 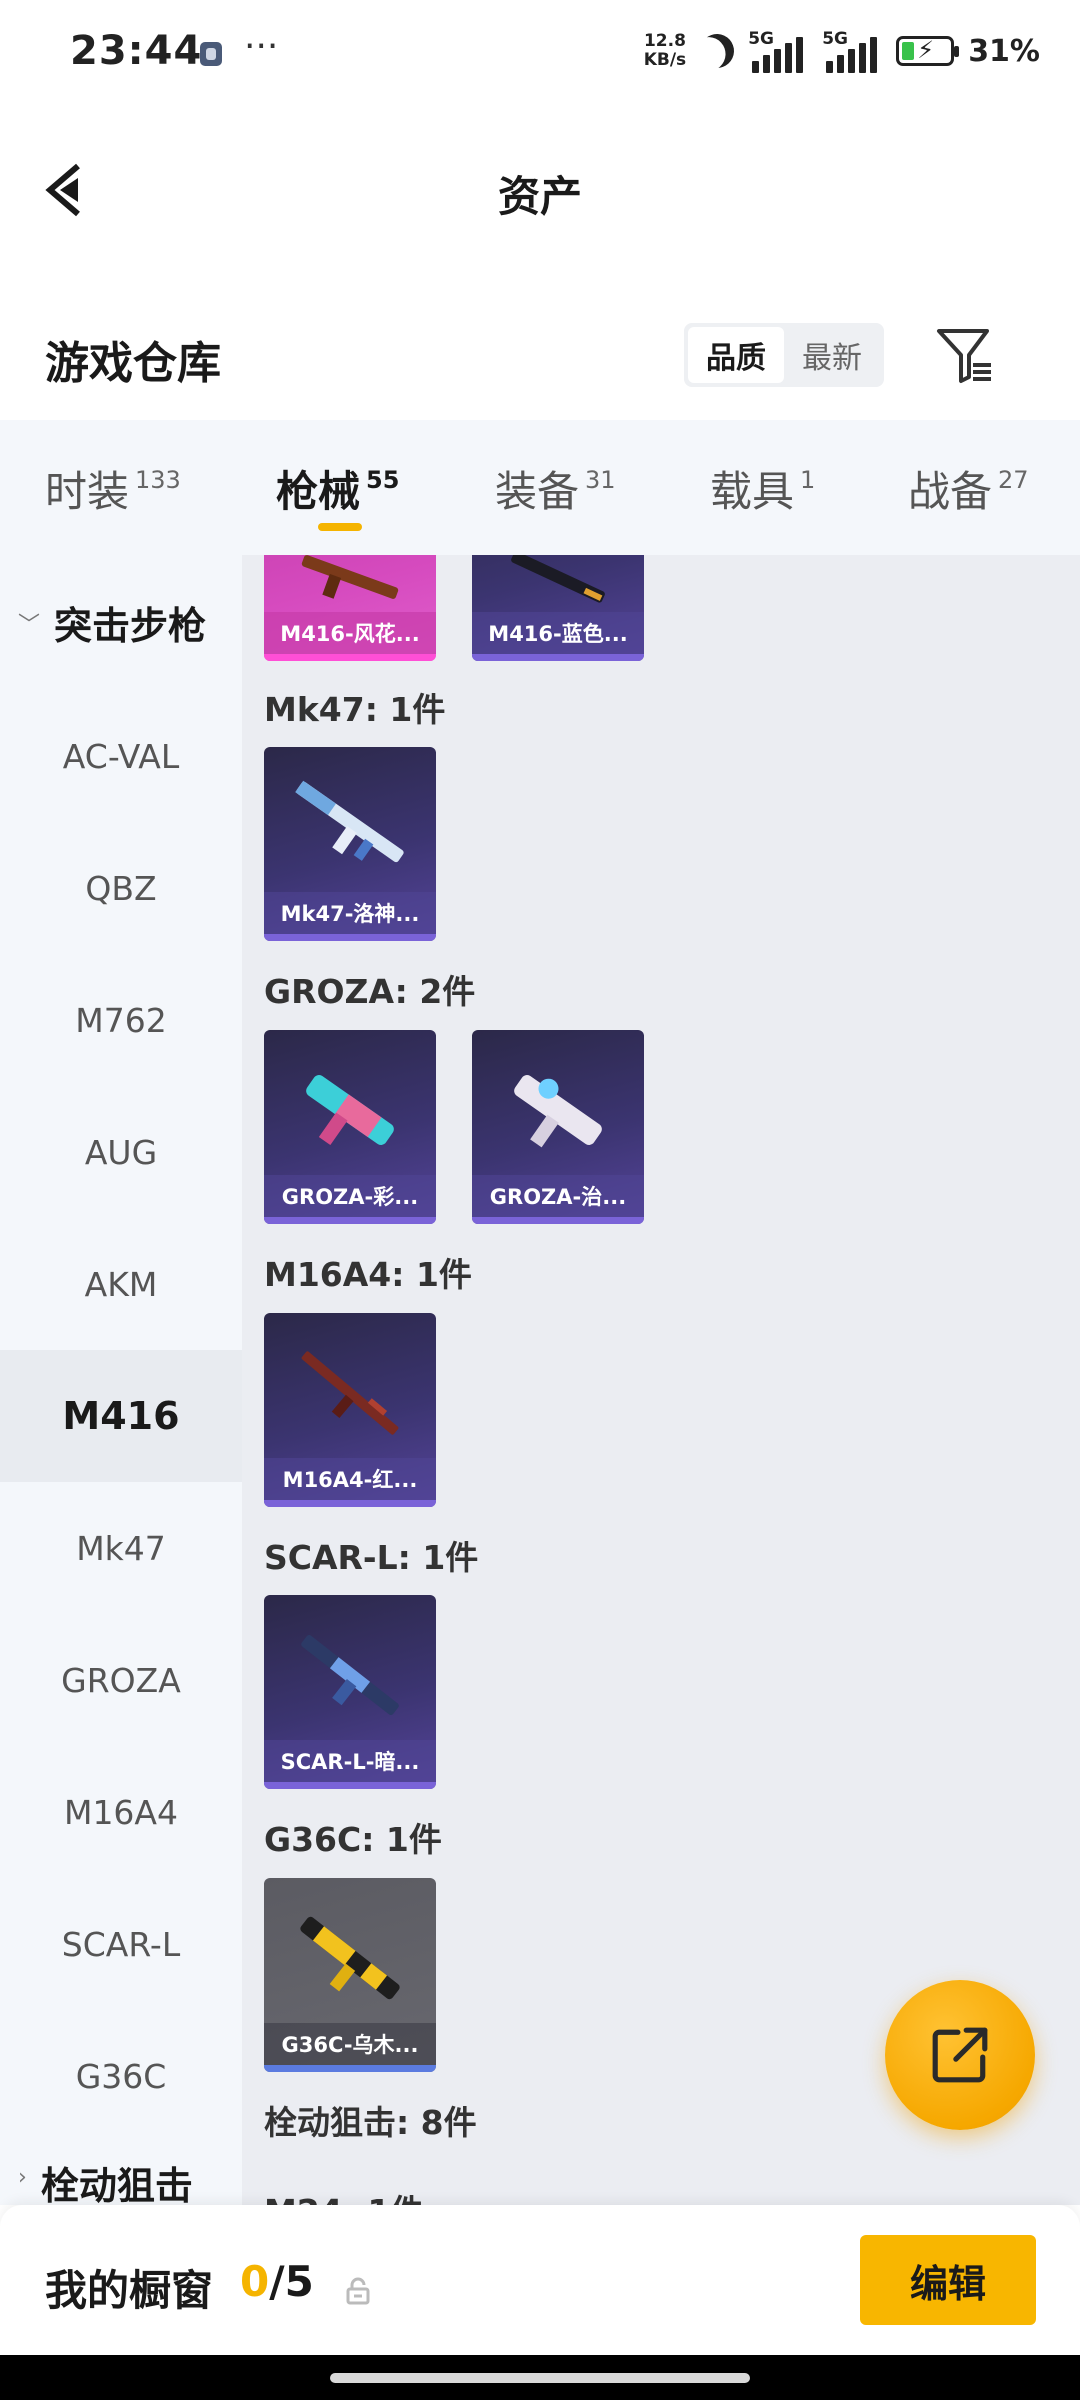 I want to click on section-title: 游戏仓库, so click(x=133, y=363).